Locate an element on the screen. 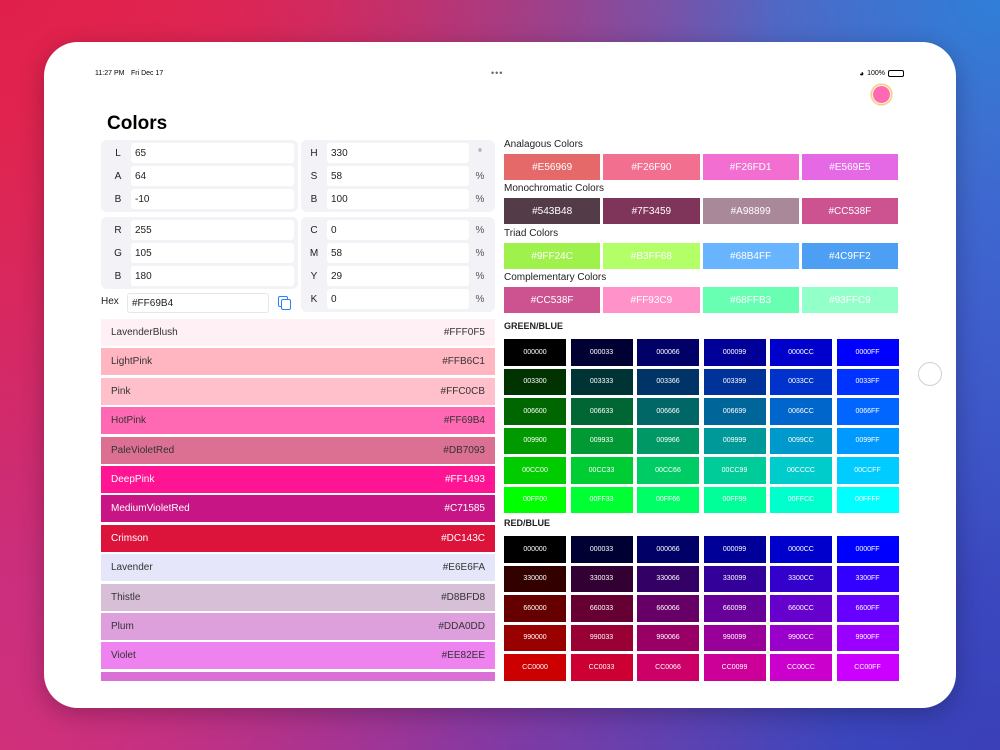  harmony-swatch: #4C9FF2 is located at coordinates (849, 256).